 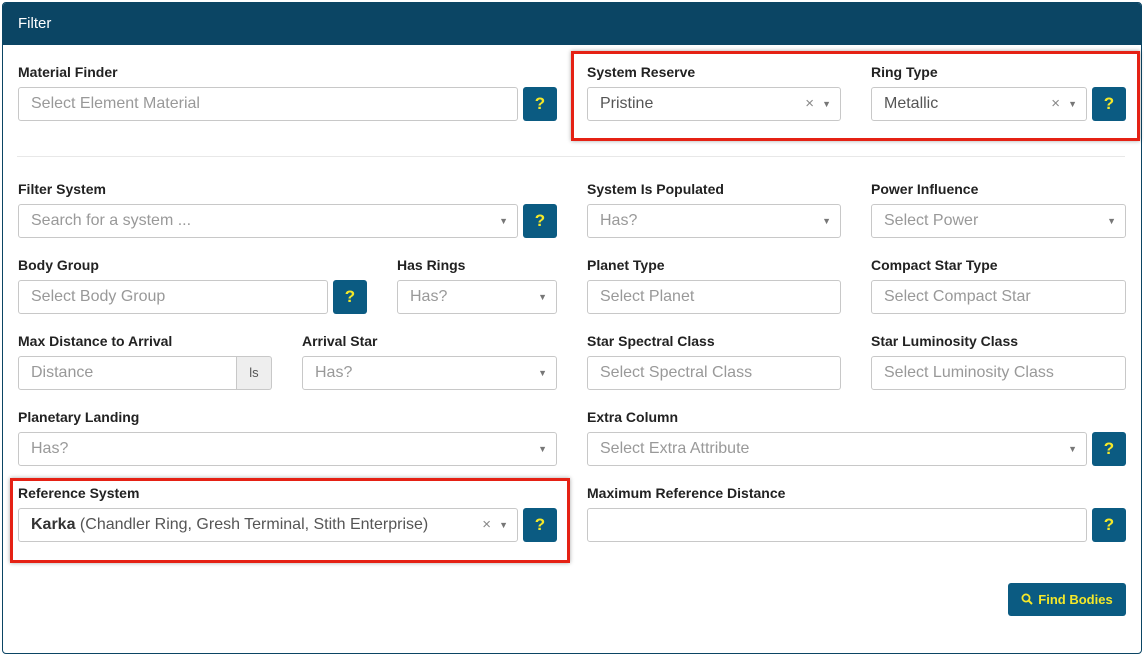 I want to click on body-group-help-button: ?, so click(x=350, y=297).